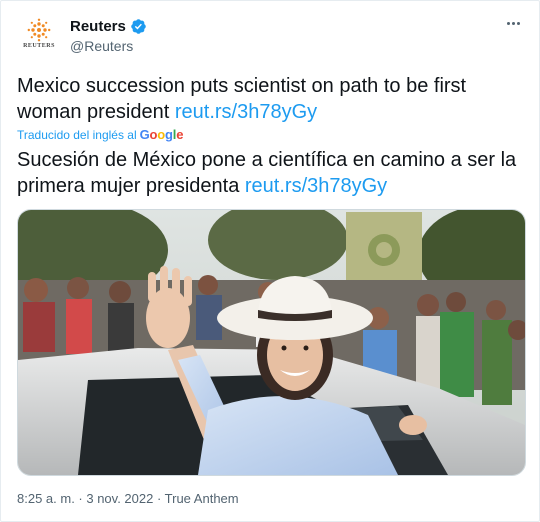 The width and height of the screenshot is (540, 522). Describe the element at coordinates (138, 26) in the screenshot. I see `verified-badge-icon` at that location.